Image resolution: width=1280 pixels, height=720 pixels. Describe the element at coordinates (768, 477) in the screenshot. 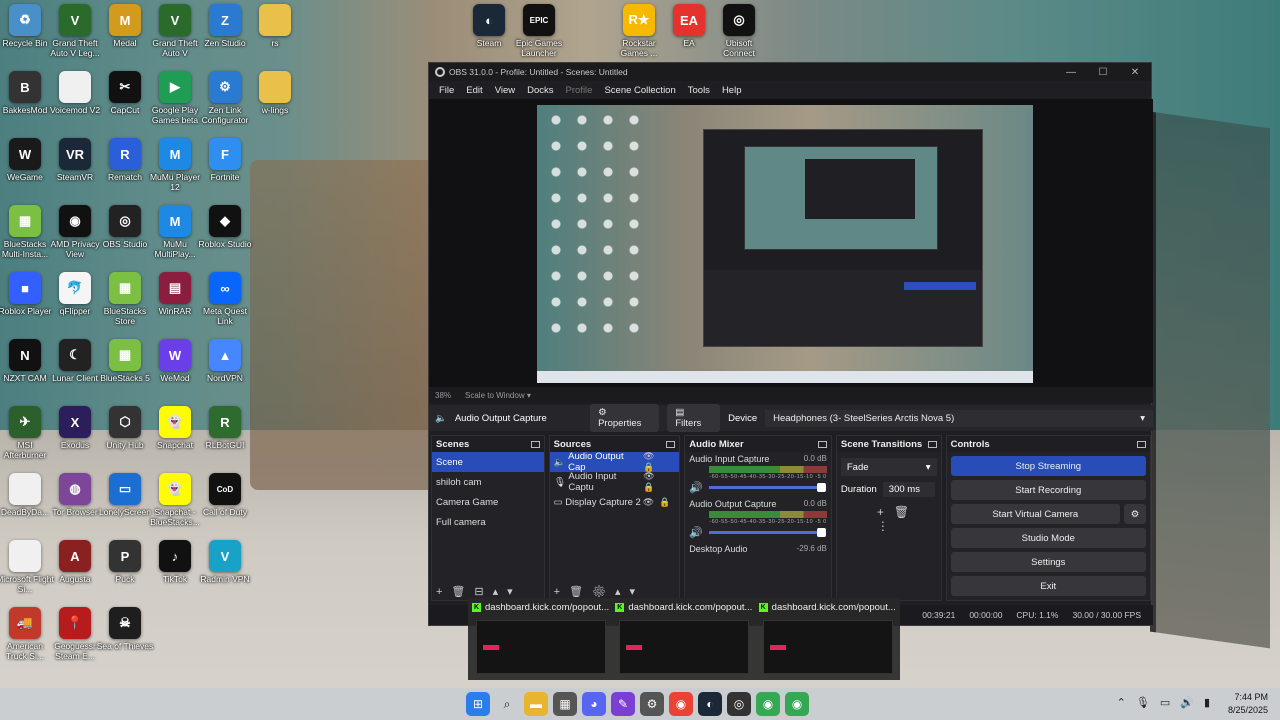

I see `meter-ticks: -60-55-50-45-40-35-30-25-20-15-10 -5 0` at that location.